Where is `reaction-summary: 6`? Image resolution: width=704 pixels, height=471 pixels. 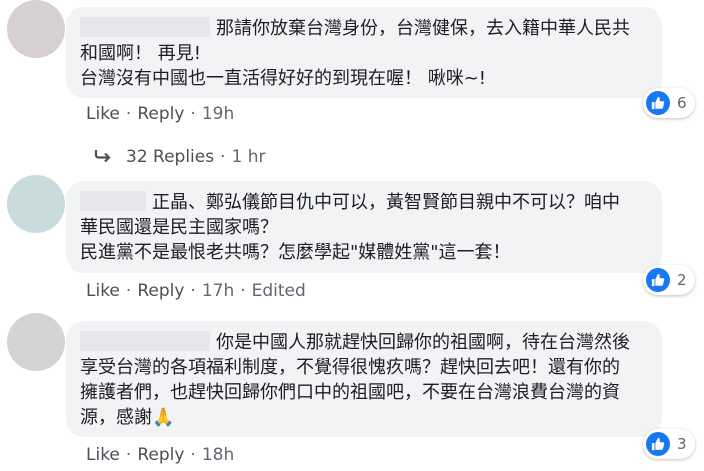 reaction-summary: 6 is located at coordinates (669, 103).